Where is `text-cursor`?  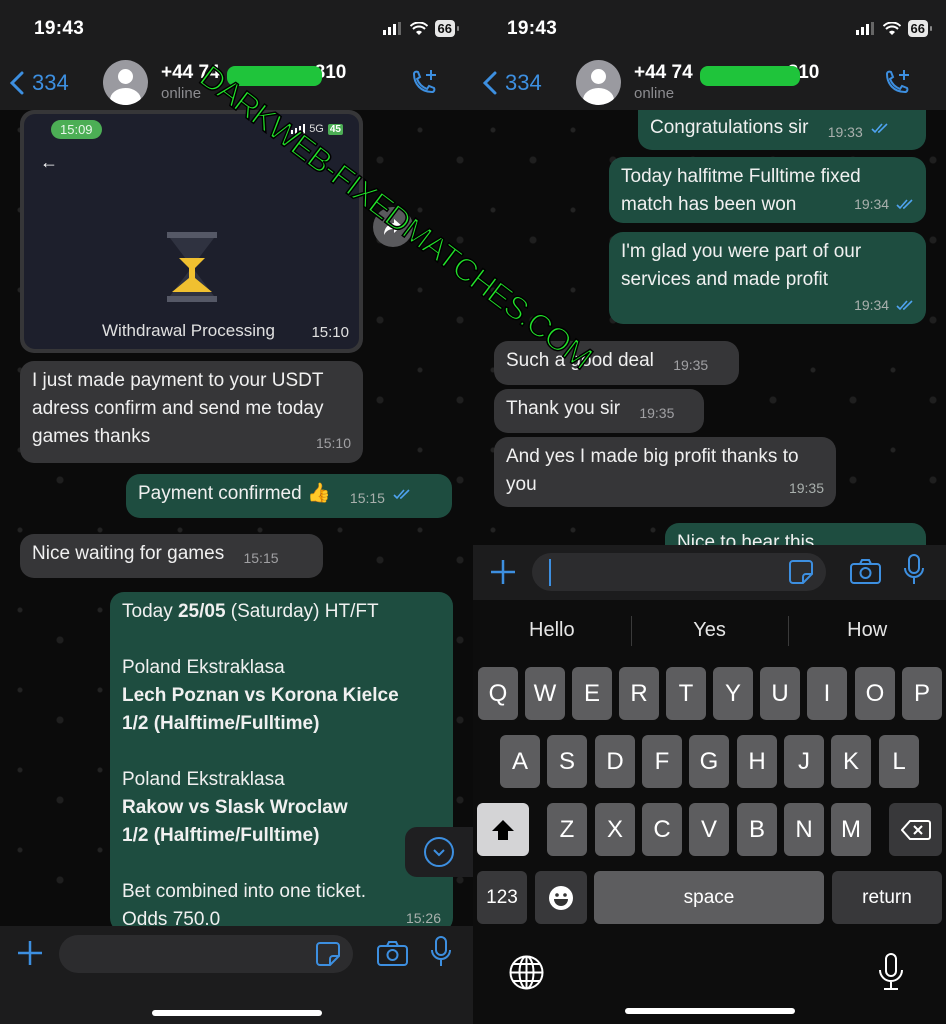
text-cursor is located at coordinates (550, 572).